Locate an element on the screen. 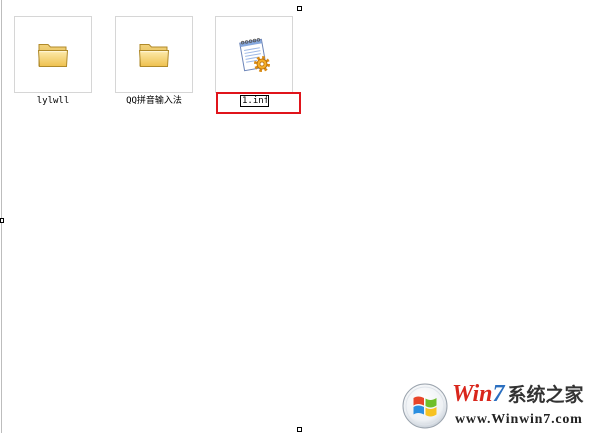  selection-handle-left is located at coordinates (2, 220).